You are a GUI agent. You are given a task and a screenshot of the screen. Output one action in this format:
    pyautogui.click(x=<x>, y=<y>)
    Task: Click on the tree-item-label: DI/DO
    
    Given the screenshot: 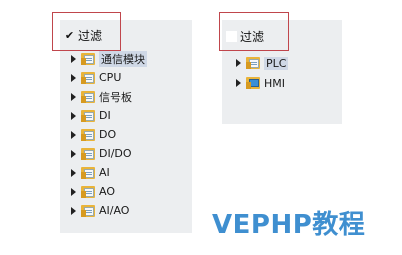 What is the action you would take?
    pyautogui.click(x=115, y=153)
    